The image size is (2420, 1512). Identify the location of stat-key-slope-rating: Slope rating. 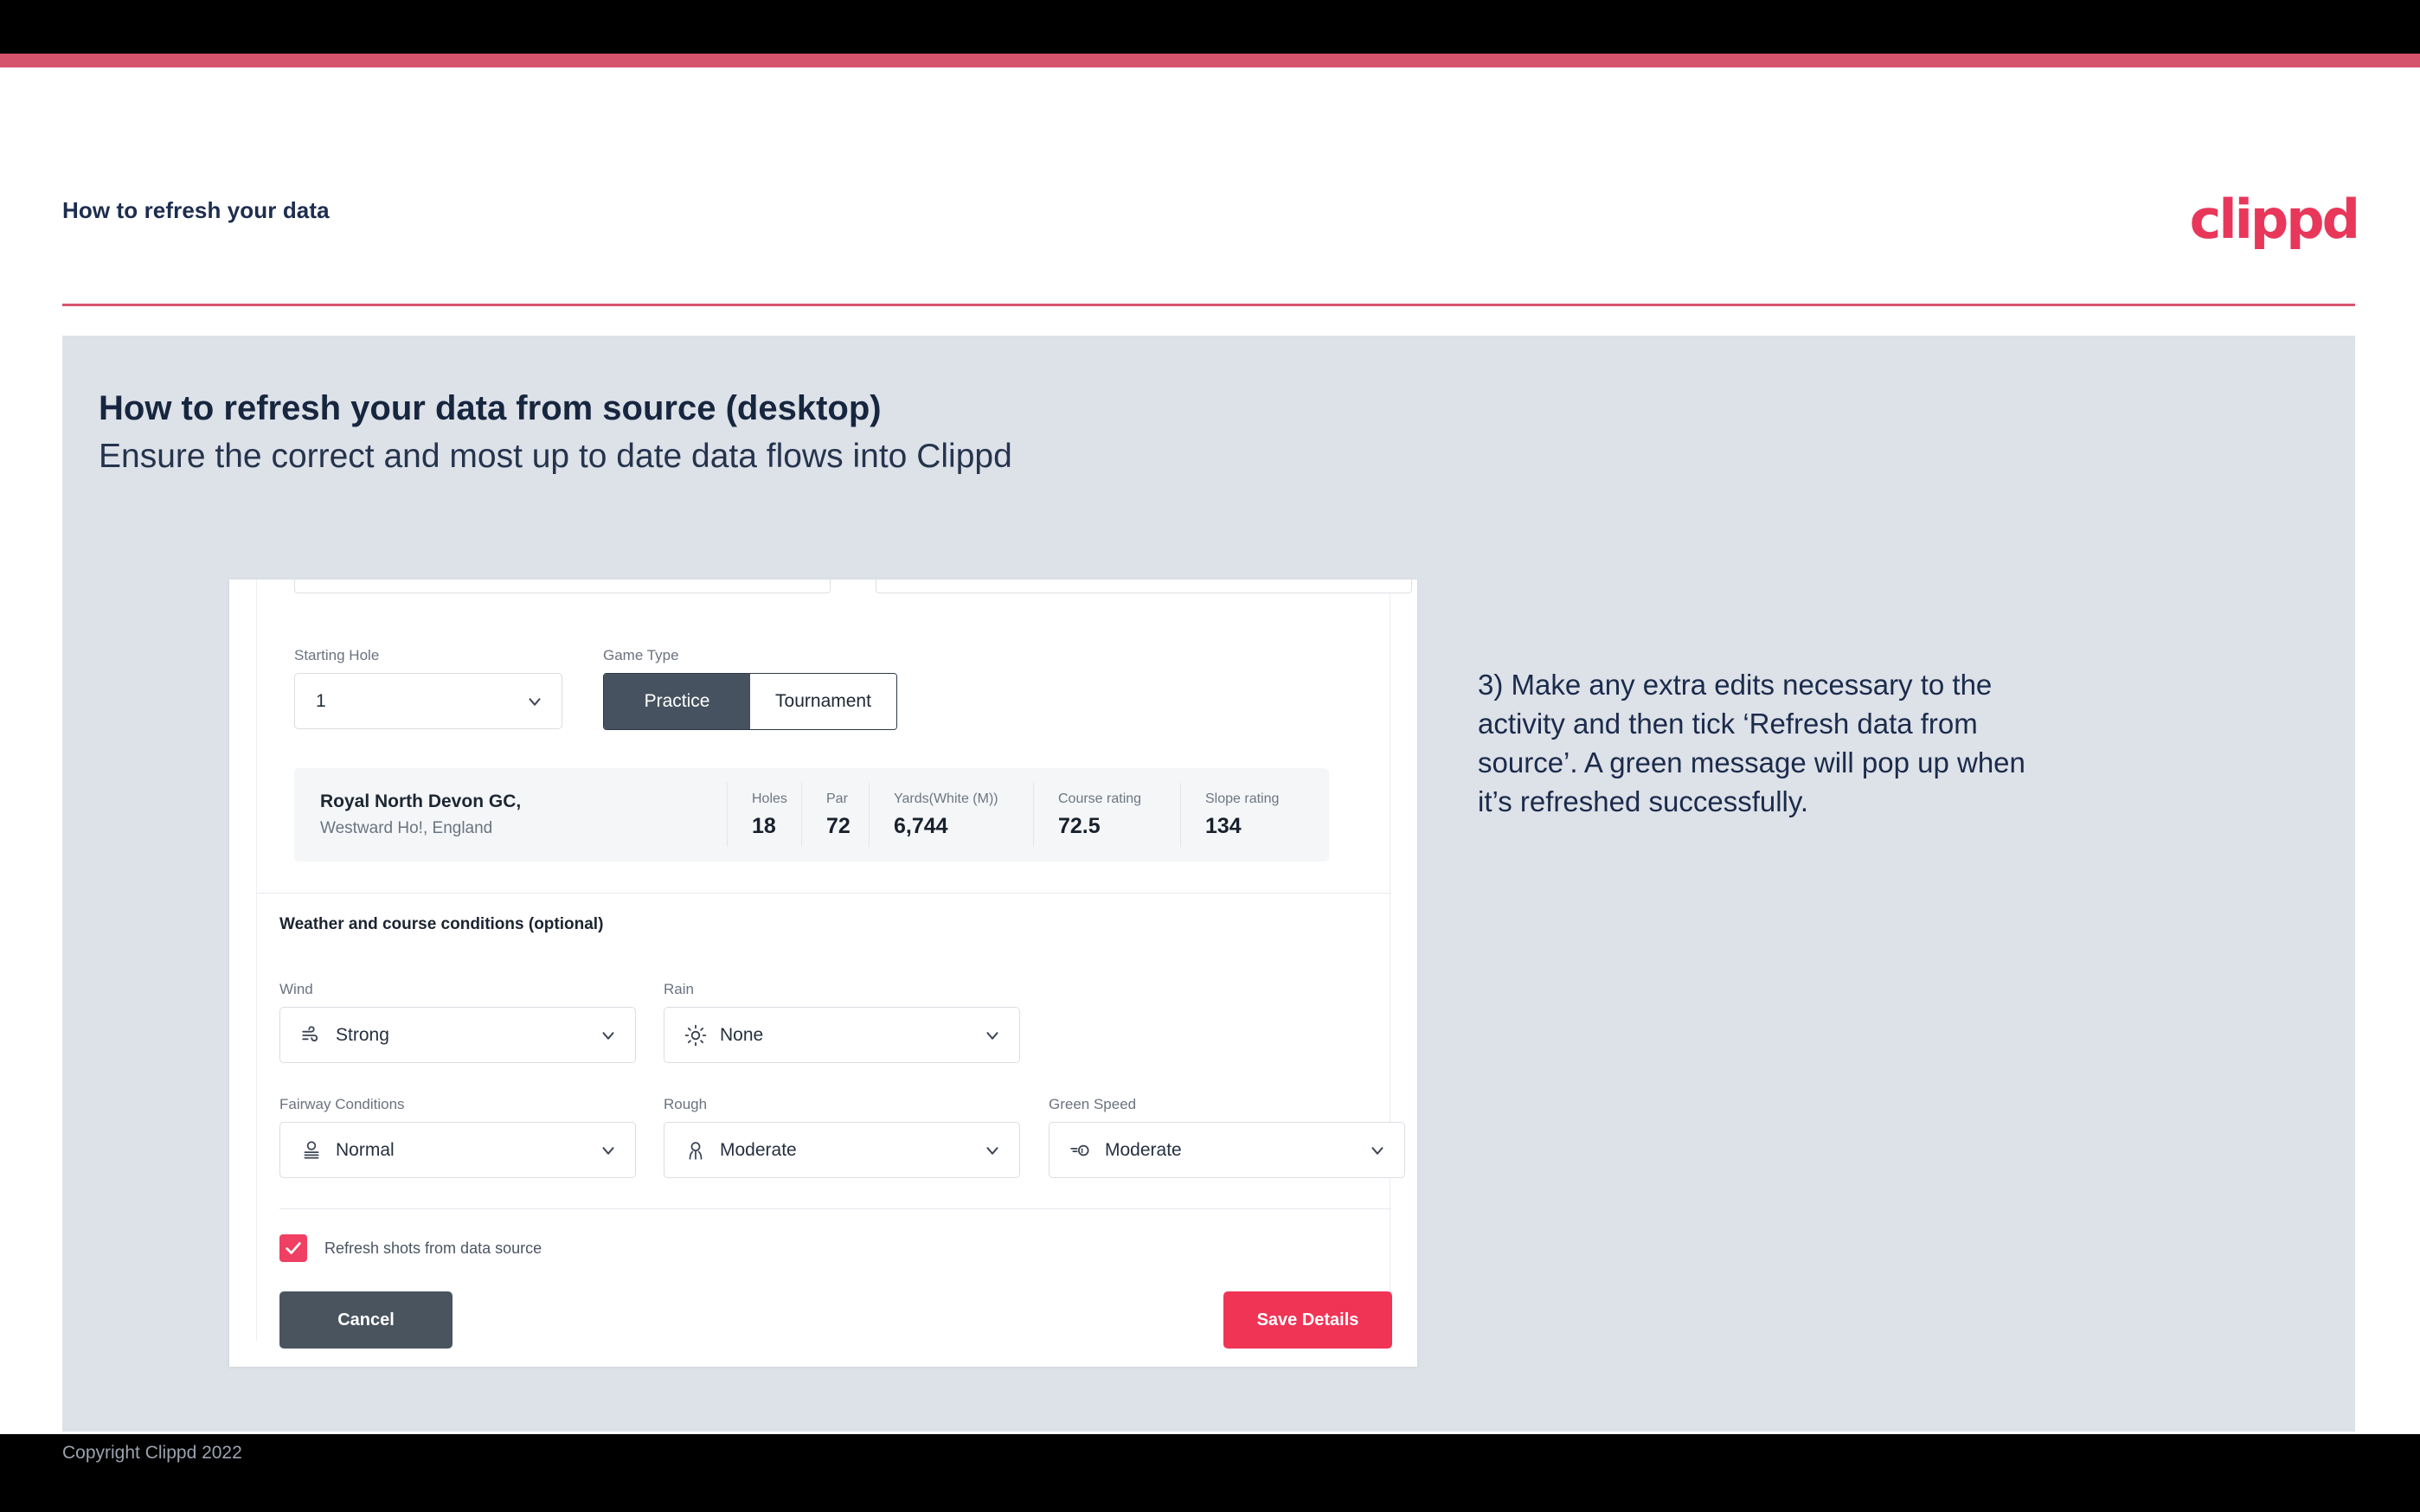
(1242, 798).